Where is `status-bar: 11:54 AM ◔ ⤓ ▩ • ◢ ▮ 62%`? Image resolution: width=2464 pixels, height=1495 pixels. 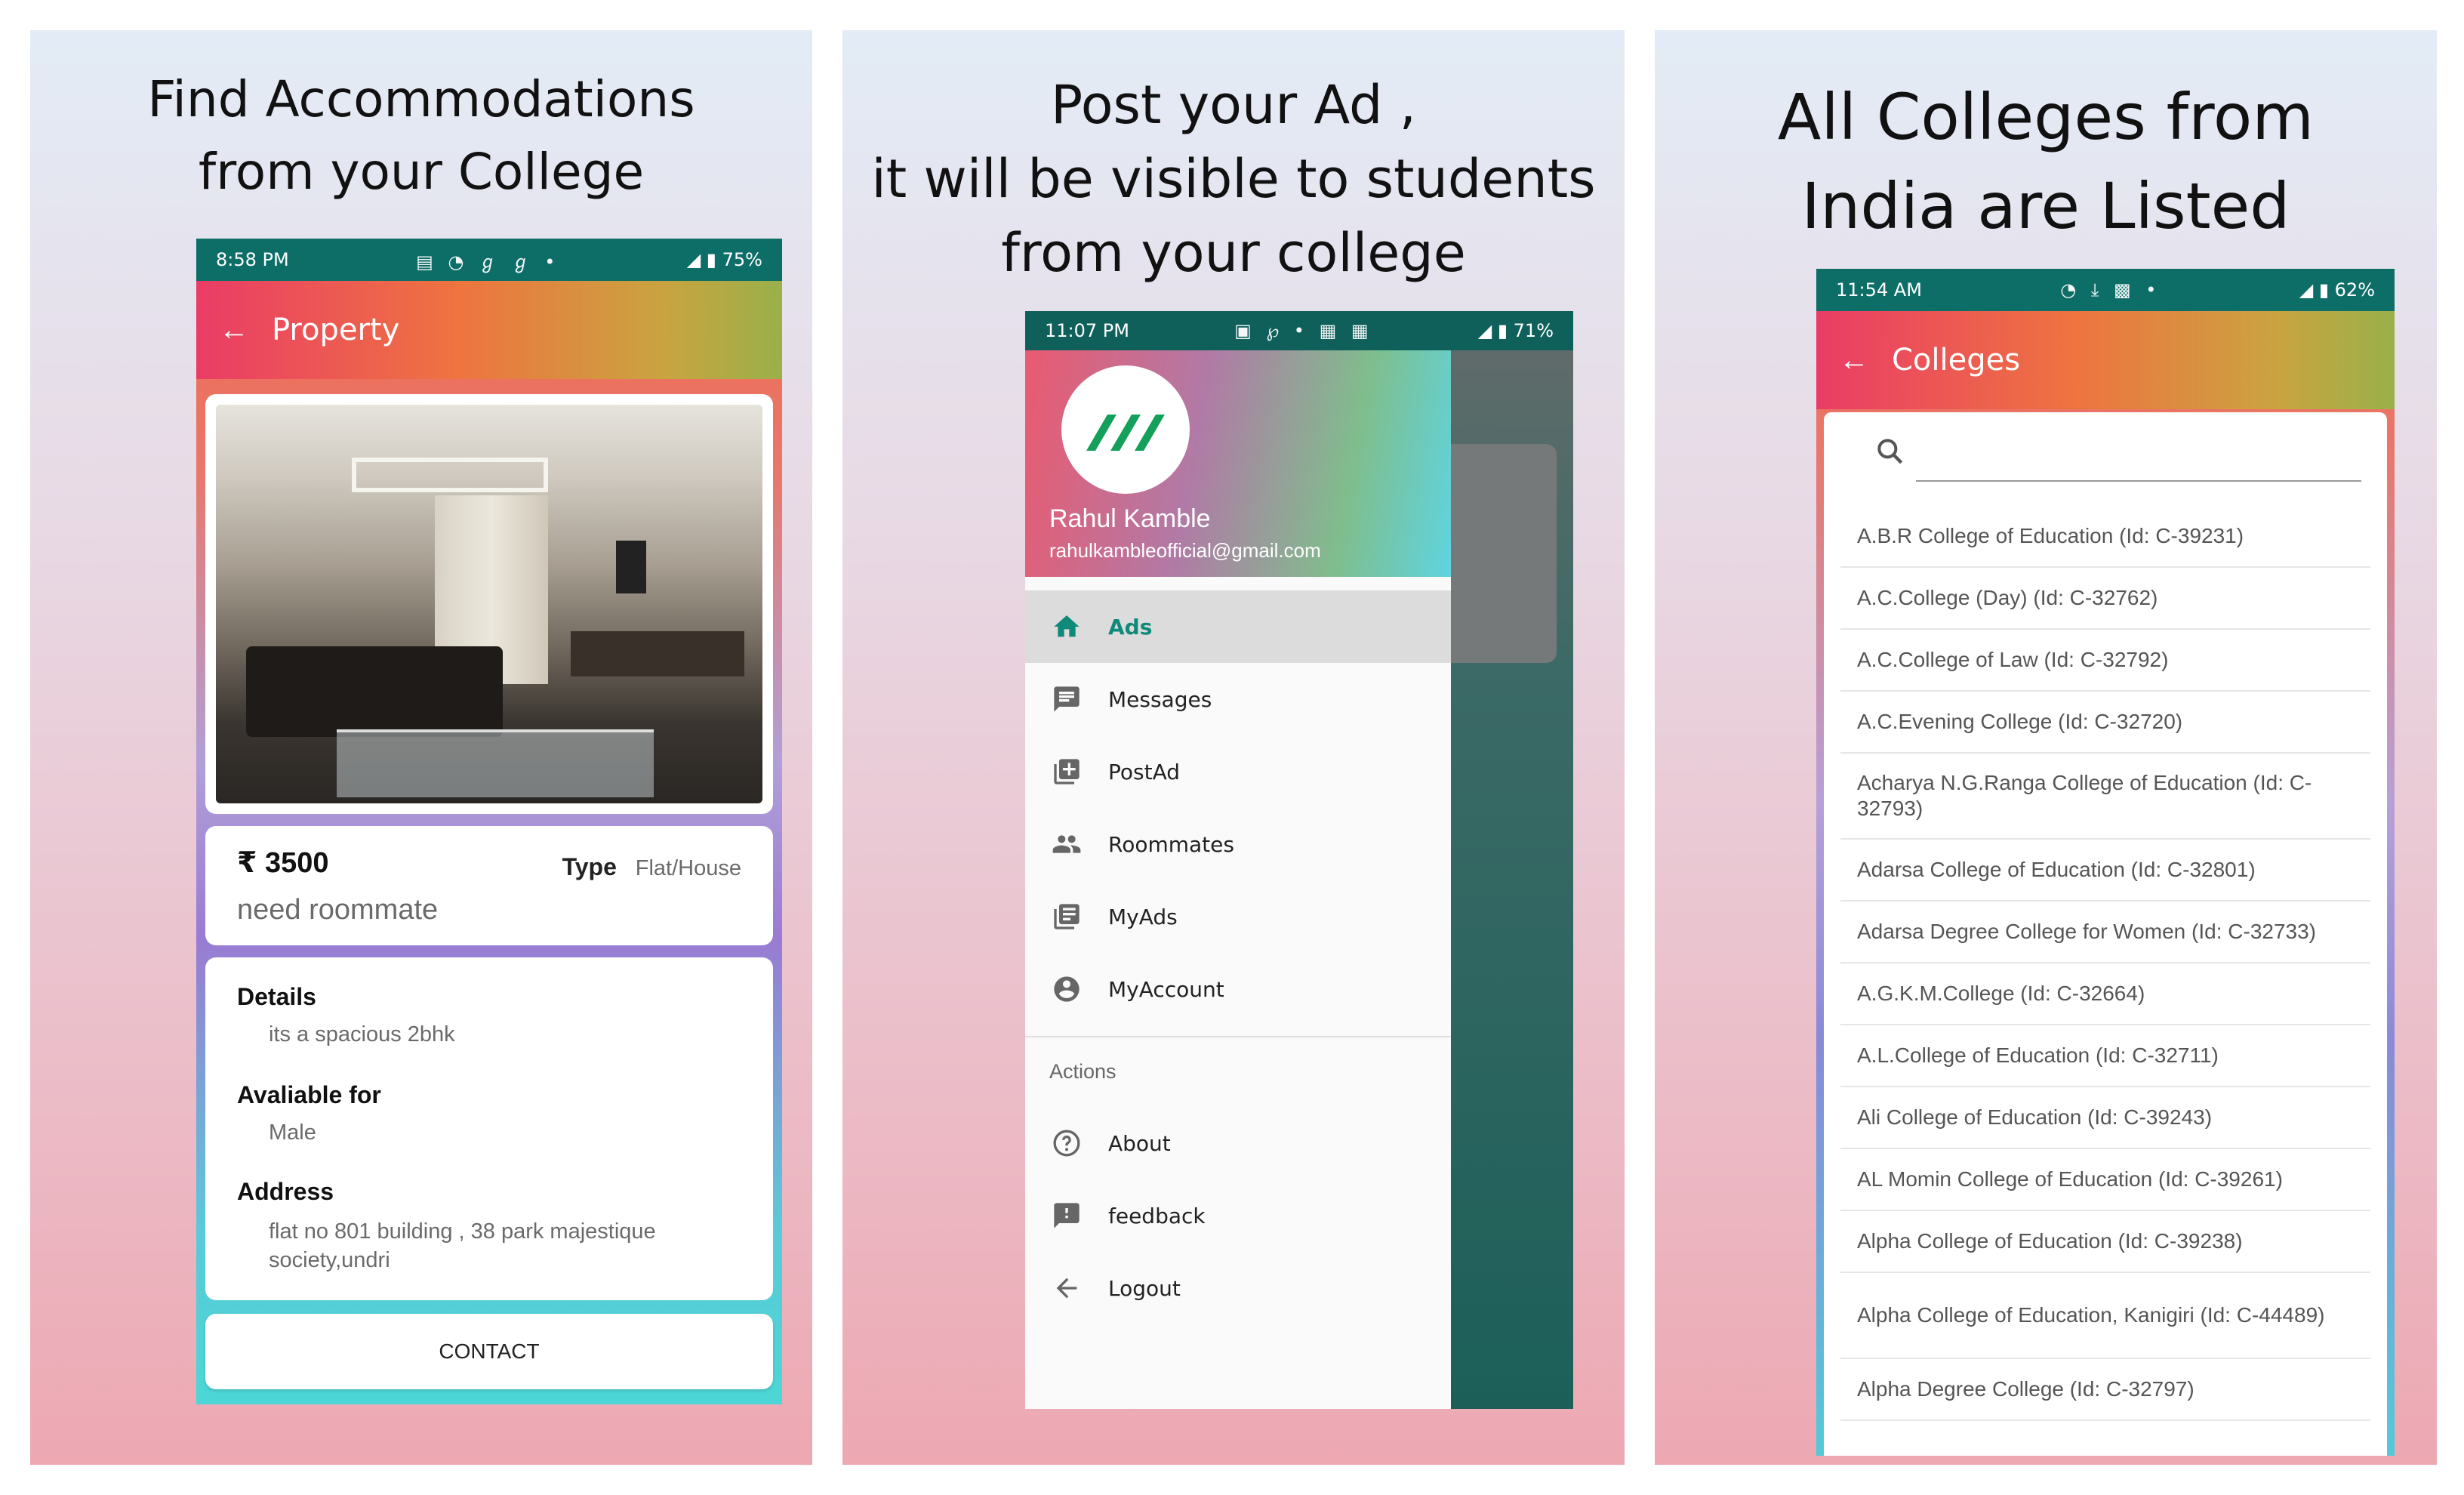 status-bar: 11:54 AM ◔ ⤓ ▩ • ◢ ▮ 62% is located at coordinates (2105, 290).